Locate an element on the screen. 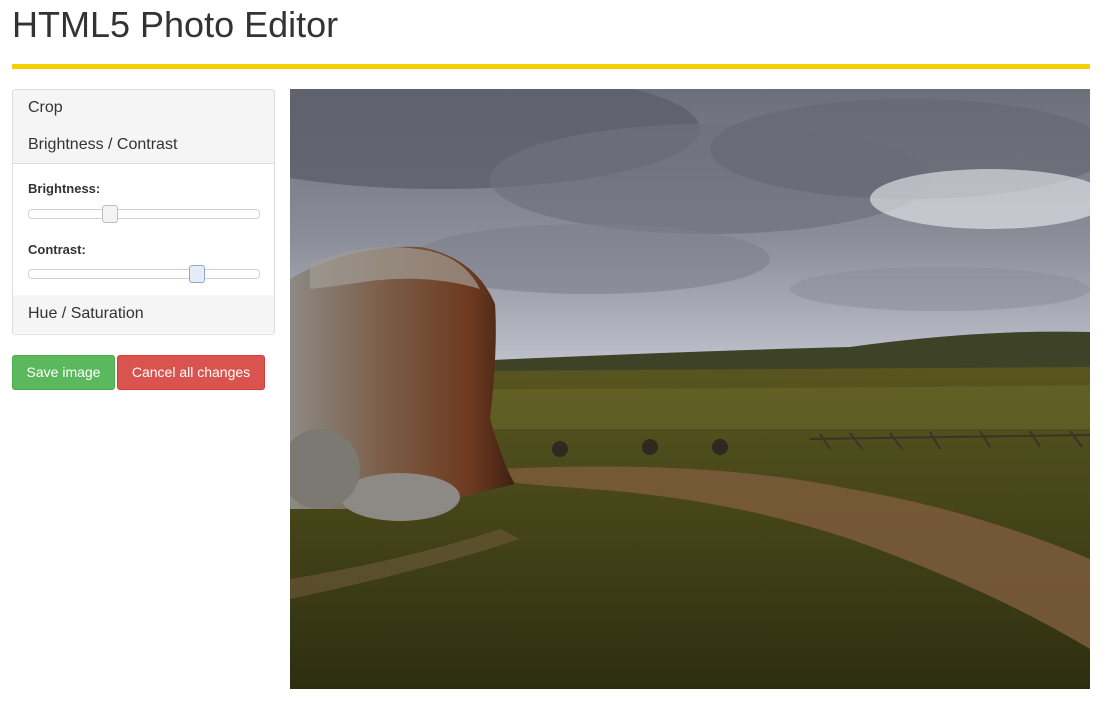 This screenshot has height=707, width=1104. contrast-label: Contrast: is located at coordinates (57, 249).